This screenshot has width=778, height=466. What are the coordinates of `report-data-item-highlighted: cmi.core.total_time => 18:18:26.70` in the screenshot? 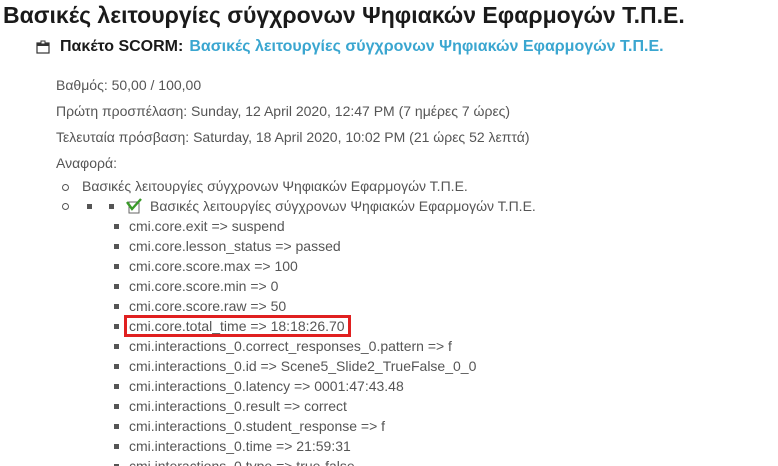 It's located at (232, 326).